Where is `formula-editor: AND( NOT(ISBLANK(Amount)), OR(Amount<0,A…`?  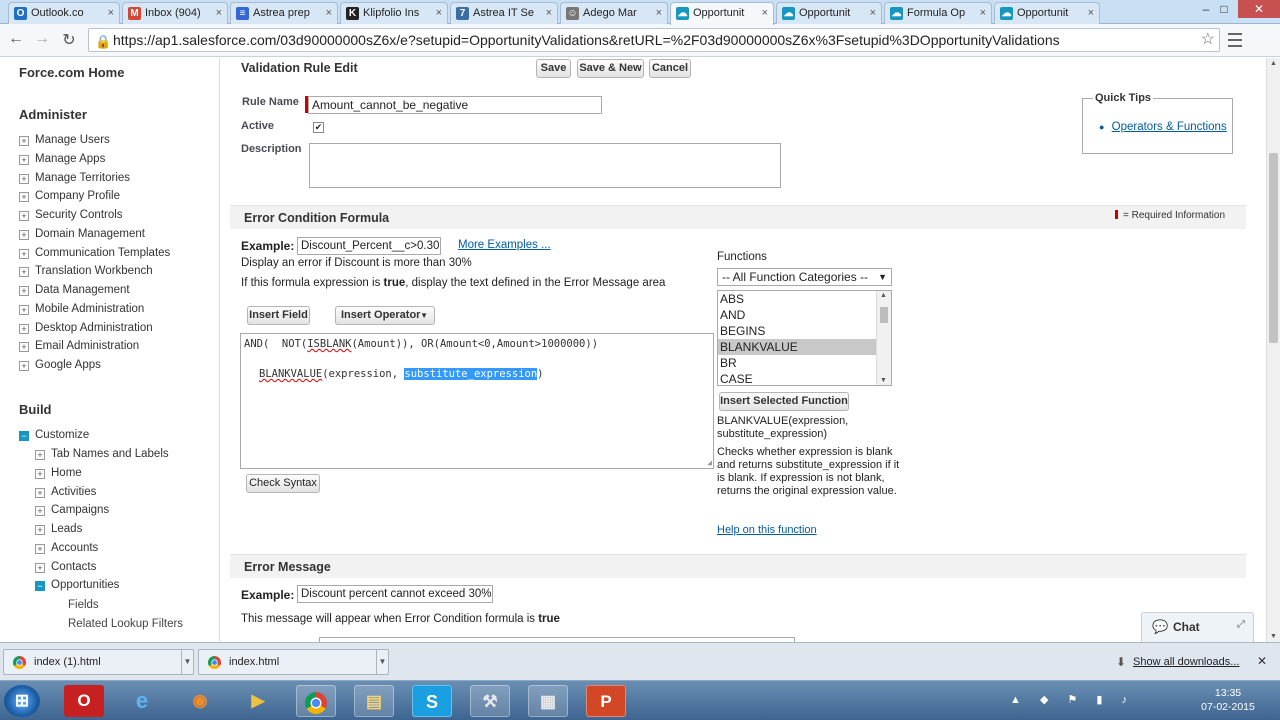 formula-editor: AND( NOT(ISBLANK(Amount)), OR(Amount<0,A… is located at coordinates (477, 401).